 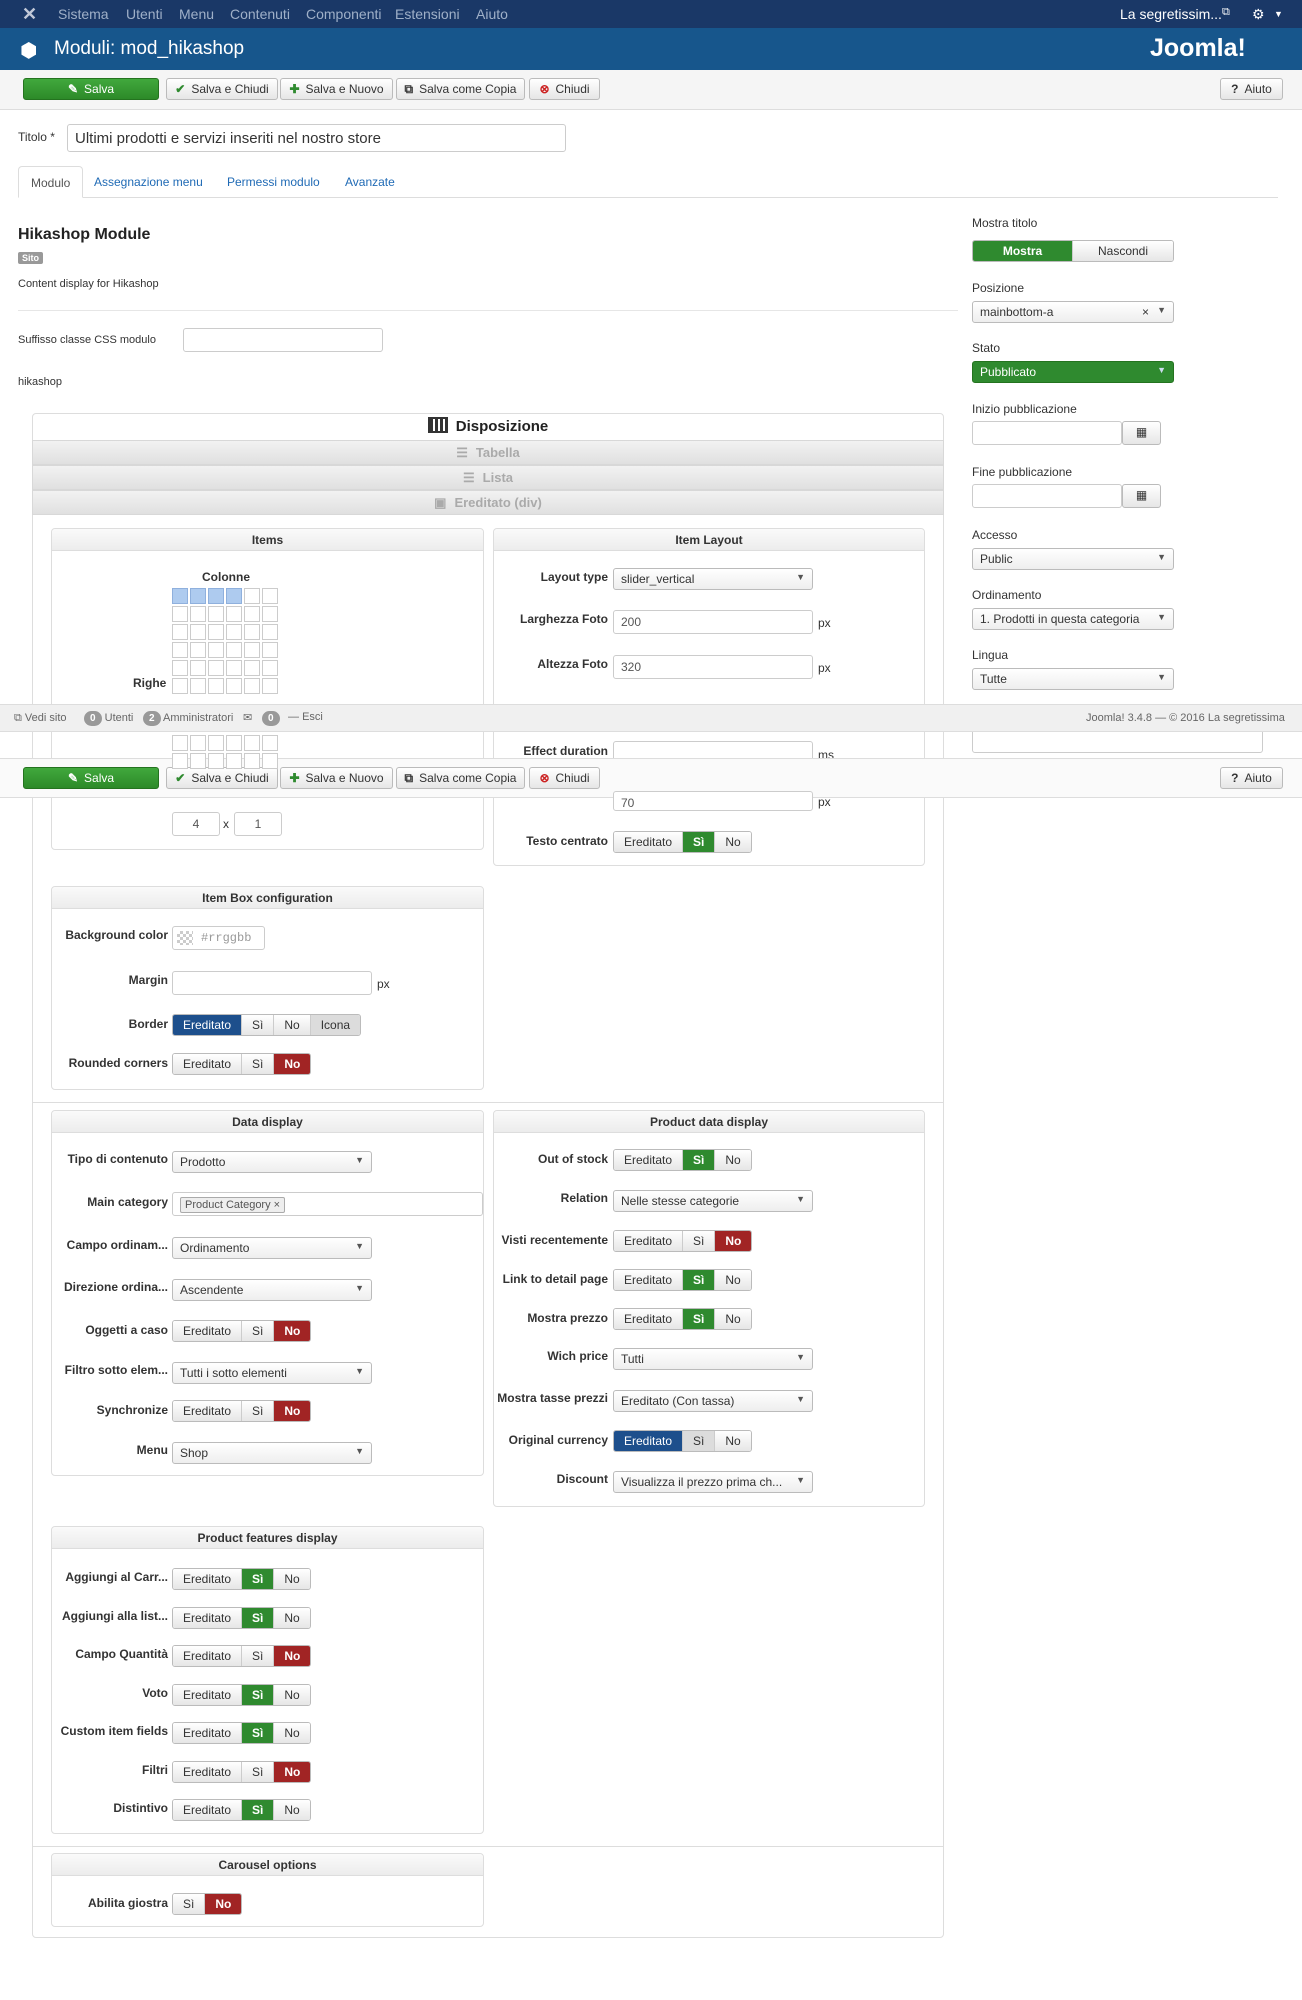 What do you see at coordinates (1251, 89) in the screenshot?
I see `help-button: ? Aiuto` at bounding box center [1251, 89].